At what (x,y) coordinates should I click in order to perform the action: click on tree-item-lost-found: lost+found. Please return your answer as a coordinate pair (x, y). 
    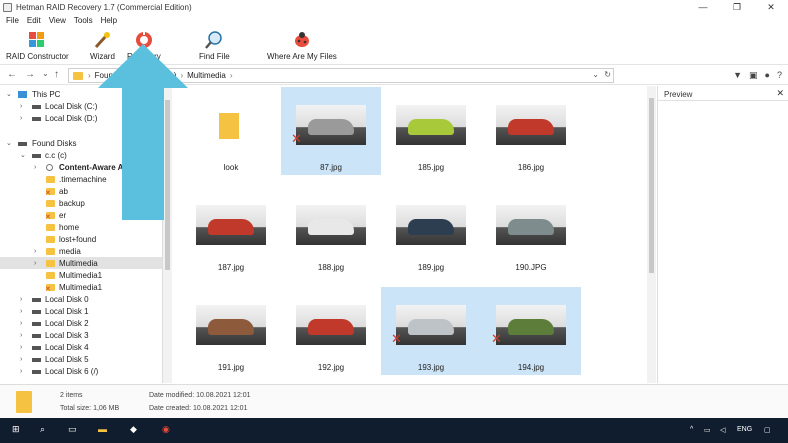
    Looking at the image, I should click on (81, 239).